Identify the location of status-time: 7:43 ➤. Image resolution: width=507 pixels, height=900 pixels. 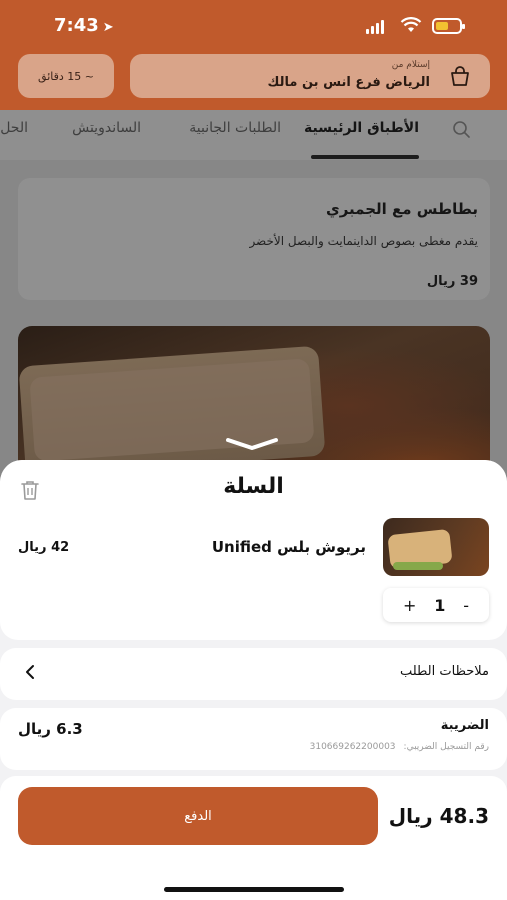
(84, 25).